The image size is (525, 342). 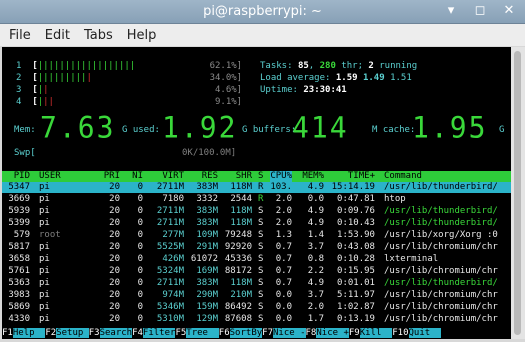 What do you see at coordinates (356, 295) in the screenshot?
I see `cell-time: 5:11.97` at bounding box center [356, 295].